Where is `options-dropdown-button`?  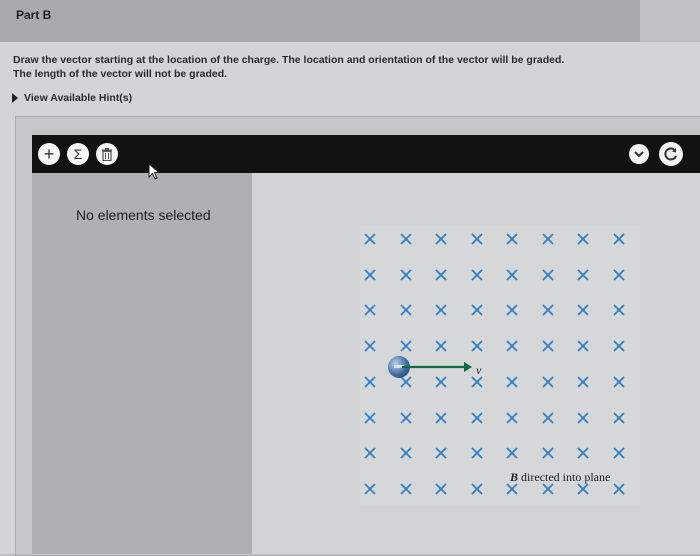
options-dropdown-button is located at coordinates (639, 154).